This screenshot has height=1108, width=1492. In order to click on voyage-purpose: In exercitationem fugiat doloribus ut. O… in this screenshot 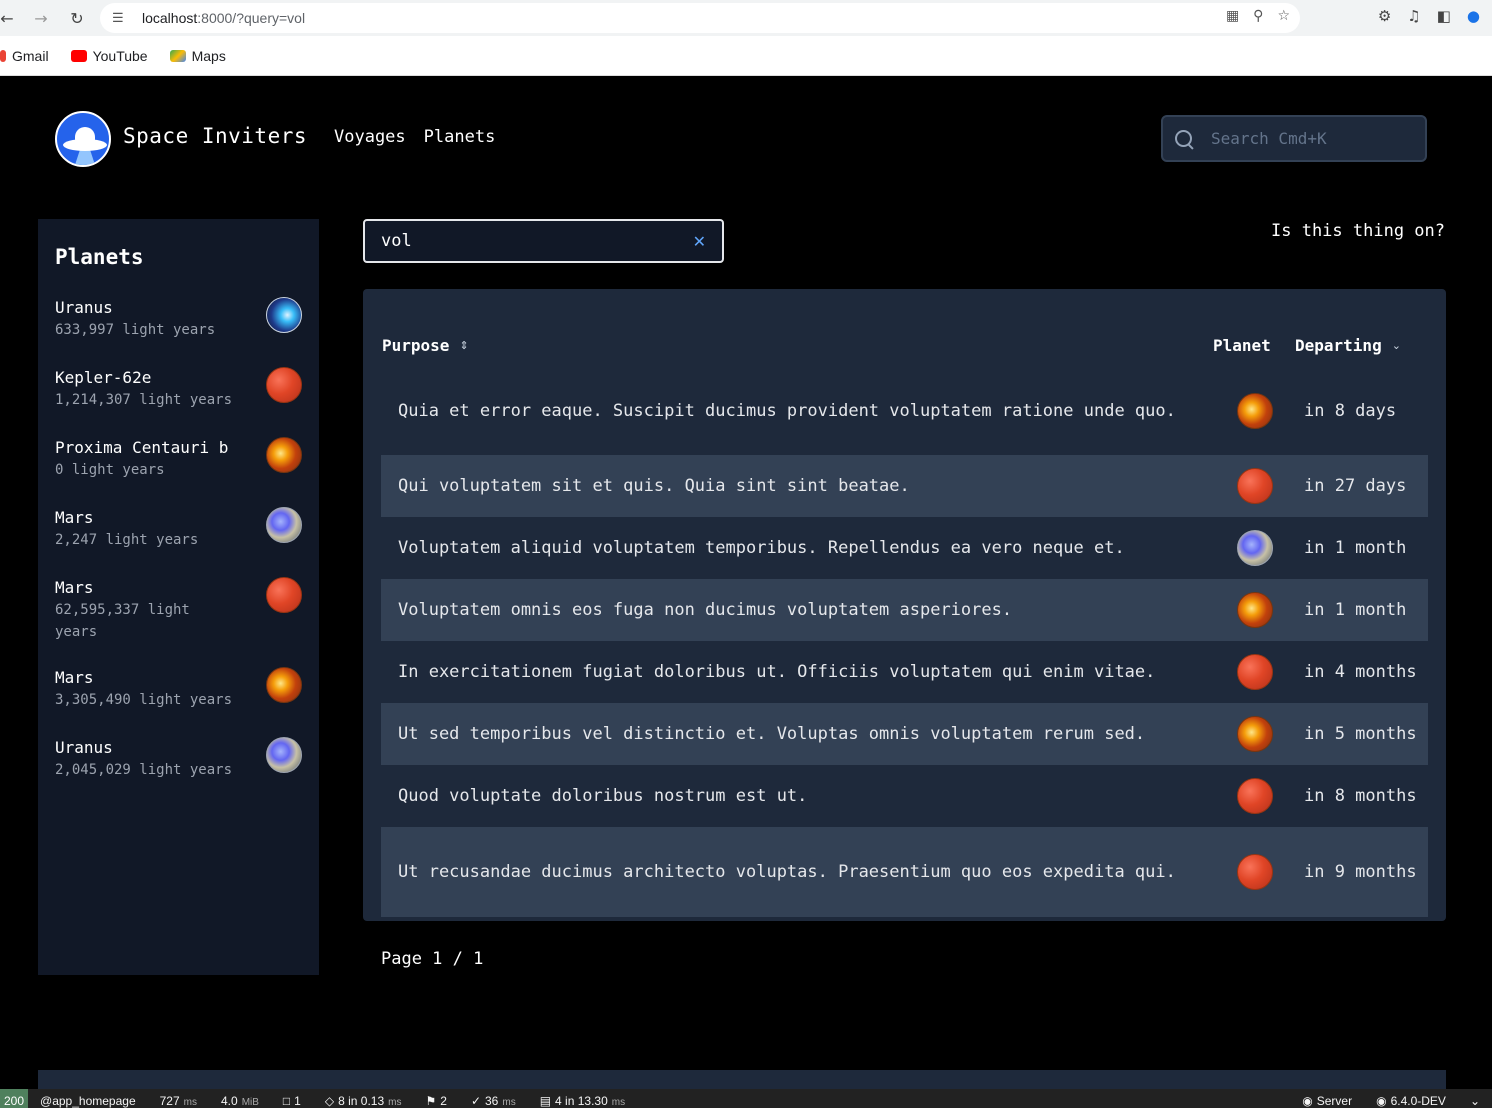, I will do `click(777, 672)`.